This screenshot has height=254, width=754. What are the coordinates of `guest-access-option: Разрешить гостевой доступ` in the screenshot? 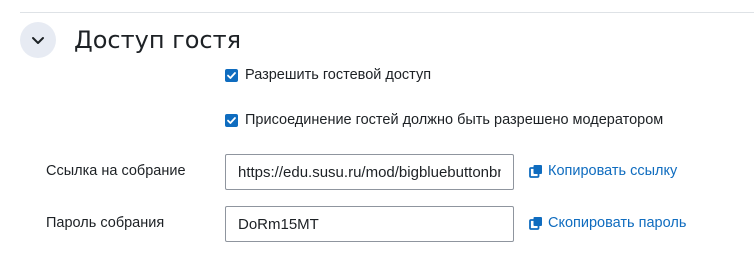 It's located at (328, 75).